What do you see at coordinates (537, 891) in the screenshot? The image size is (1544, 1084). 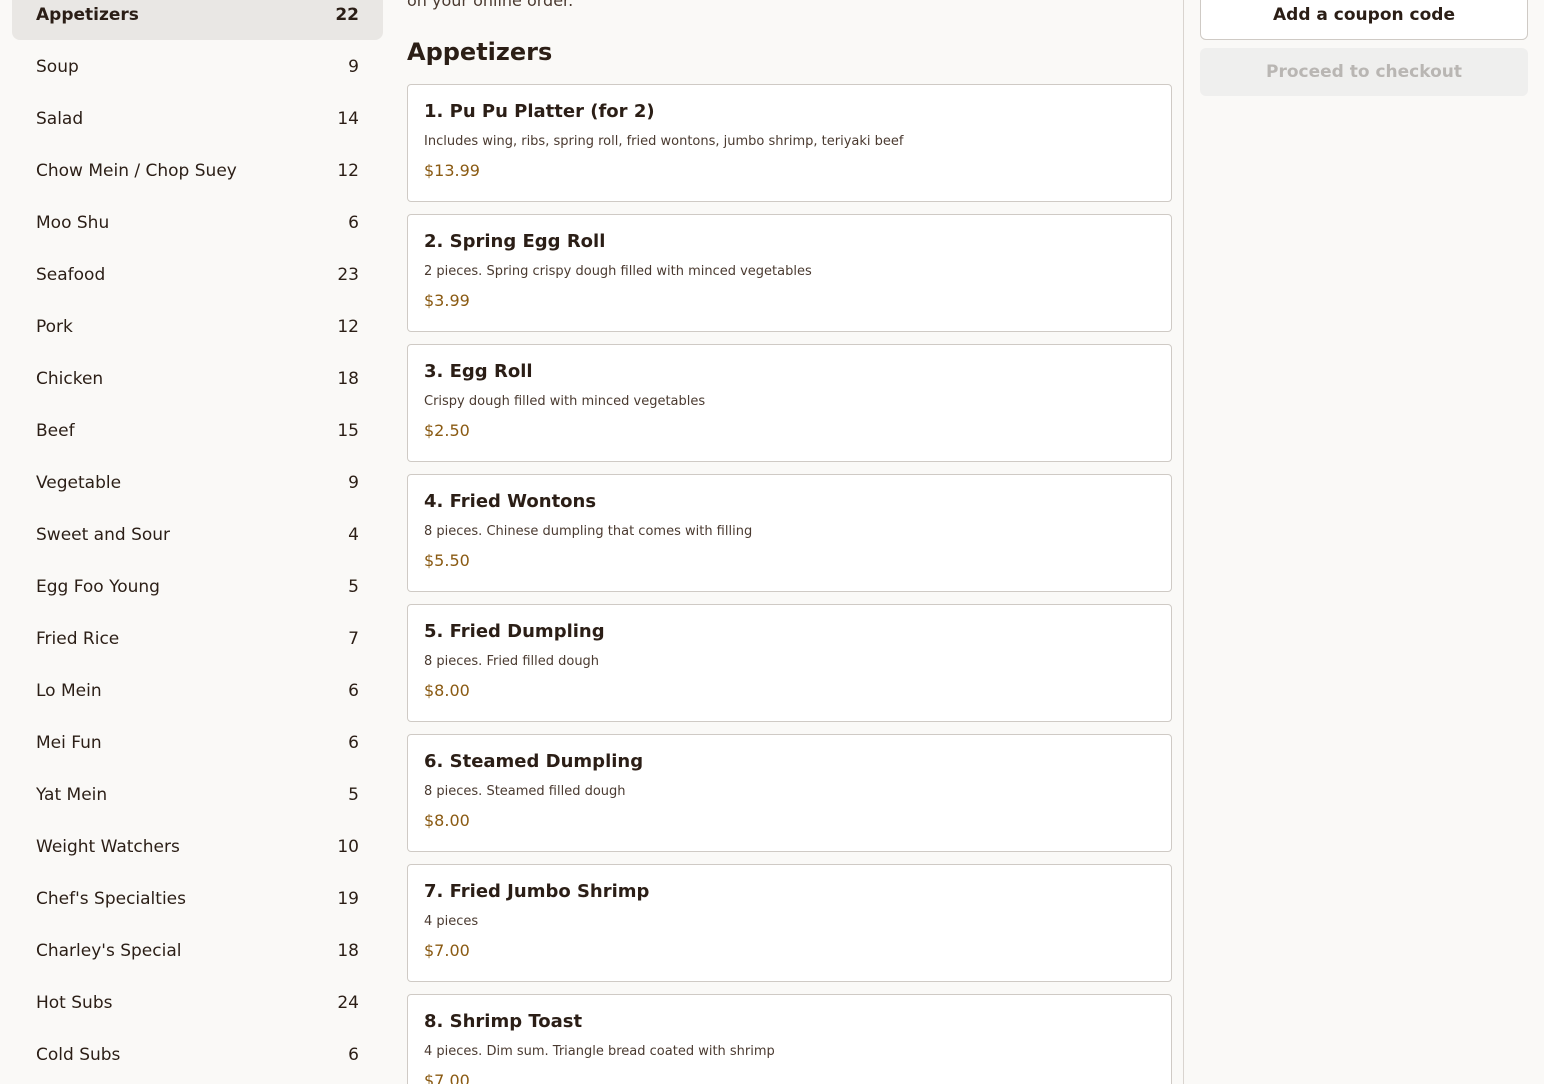 I see `menu-item-name: 7. Fried Jumbo Shrimp` at bounding box center [537, 891].